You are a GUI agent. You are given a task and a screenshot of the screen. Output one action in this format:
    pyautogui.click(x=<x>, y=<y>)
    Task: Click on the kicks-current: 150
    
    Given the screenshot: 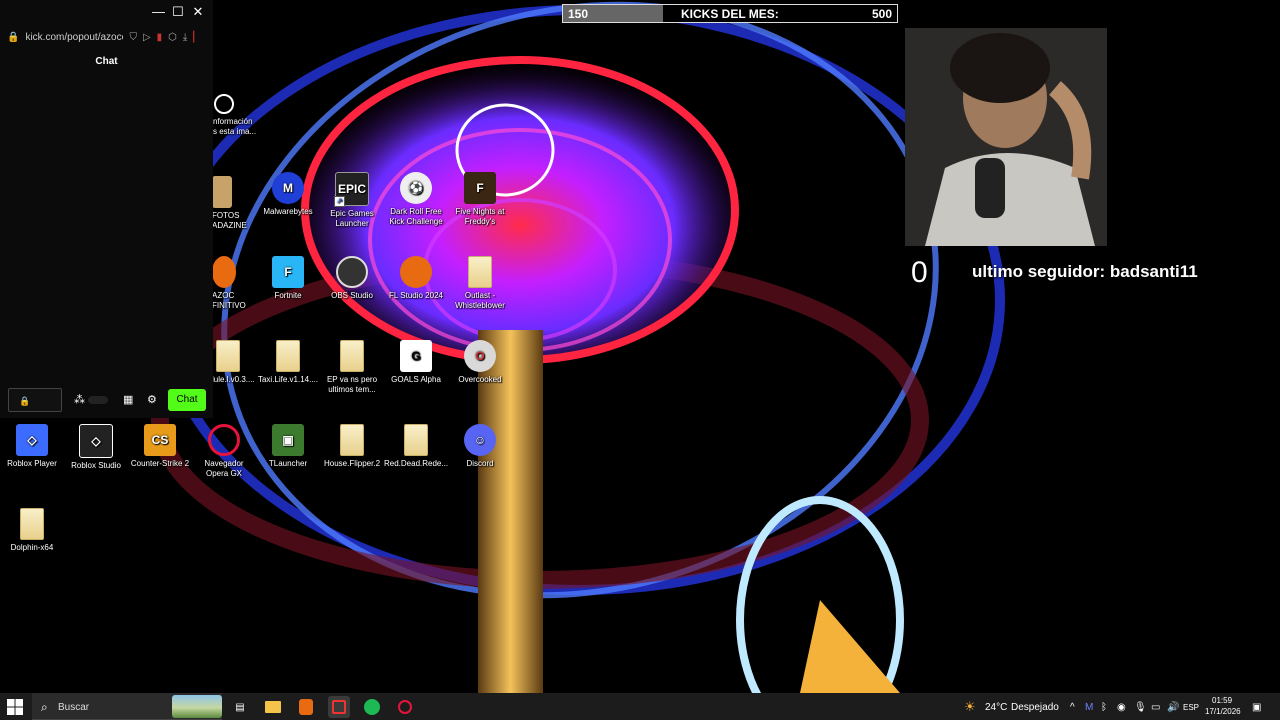 What is the action you would take?
    pyautogui.click(x=578, y=14)
    